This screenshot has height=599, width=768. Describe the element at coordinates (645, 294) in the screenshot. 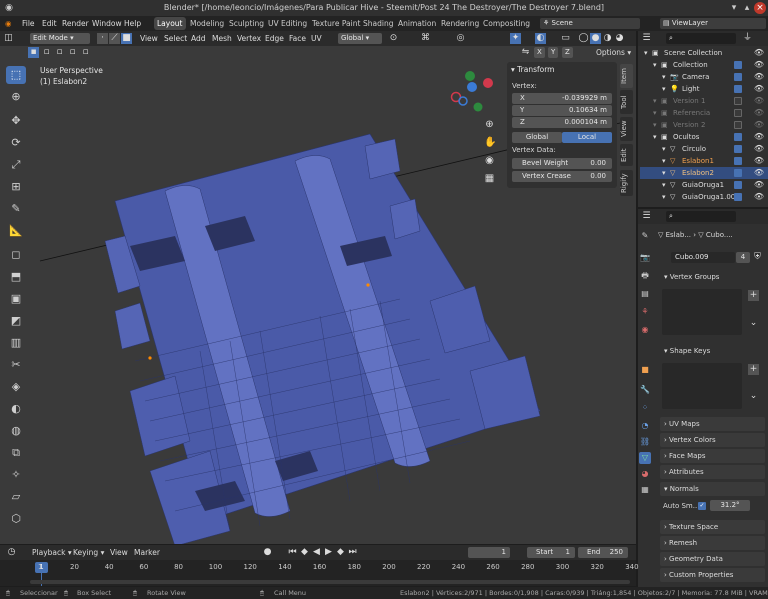

I see `view-layer-props-icon: ▤` at that location.